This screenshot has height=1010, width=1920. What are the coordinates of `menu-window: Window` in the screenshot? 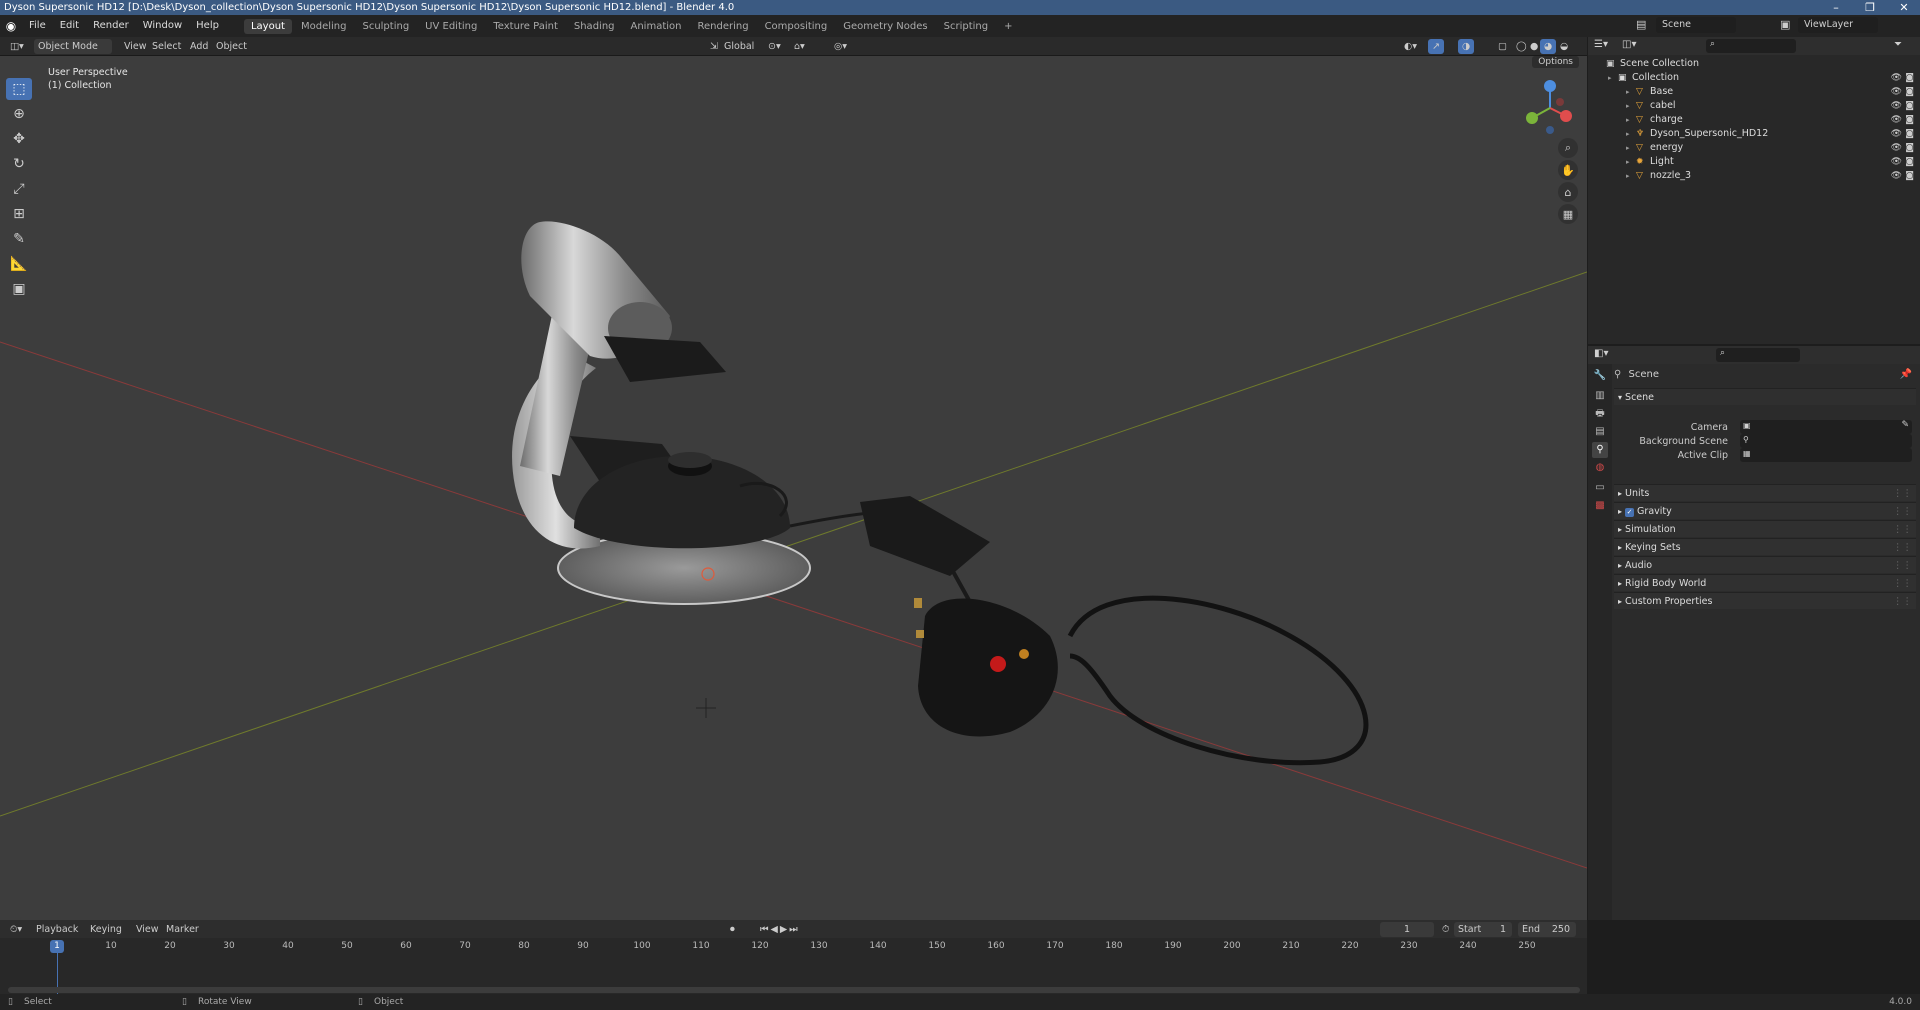 It's located at (162, 26).